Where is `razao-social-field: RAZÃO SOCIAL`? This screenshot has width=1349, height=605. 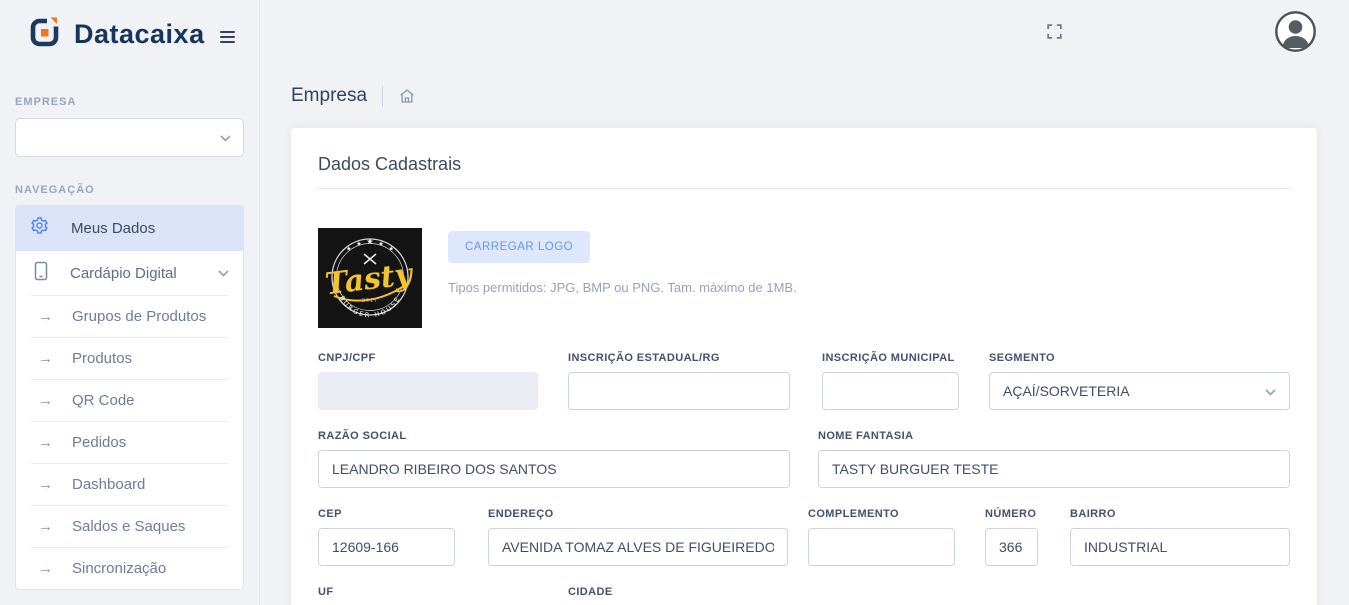
razao-social-field: RAZÃO SOCIAL is located at coordinates (554, 459).